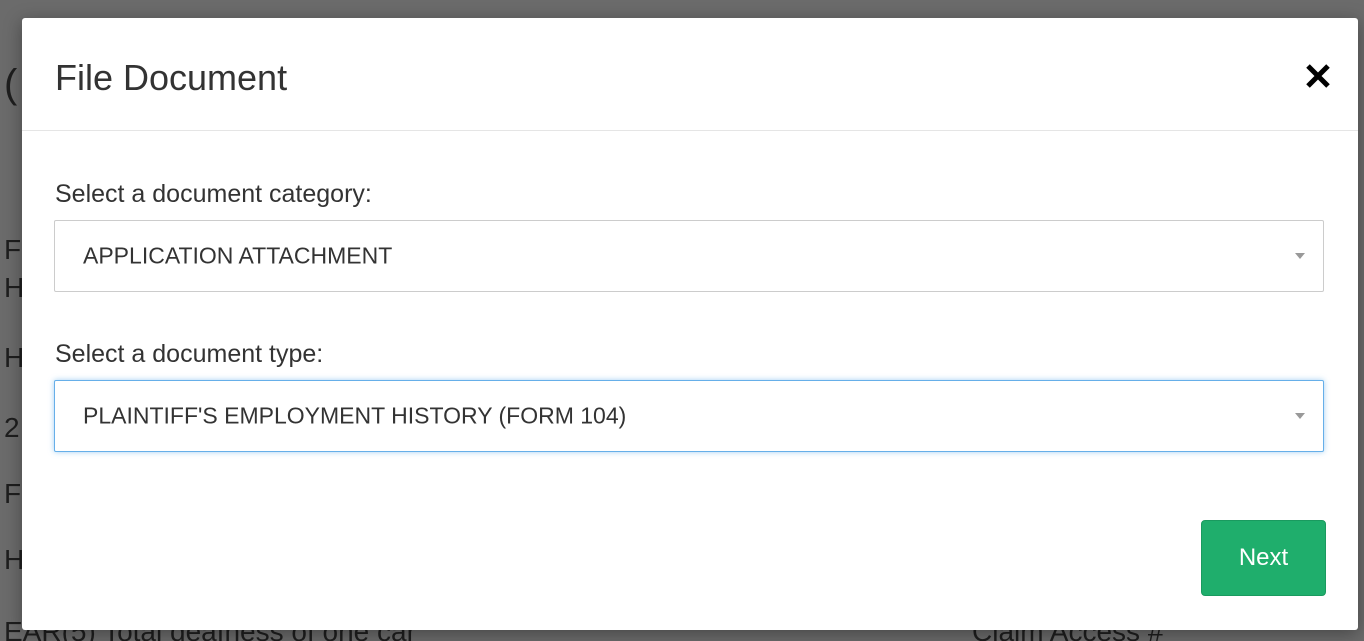 The width and height of the screenshot is (1364, 641). I want to click on close-button, so click(1318, 76).